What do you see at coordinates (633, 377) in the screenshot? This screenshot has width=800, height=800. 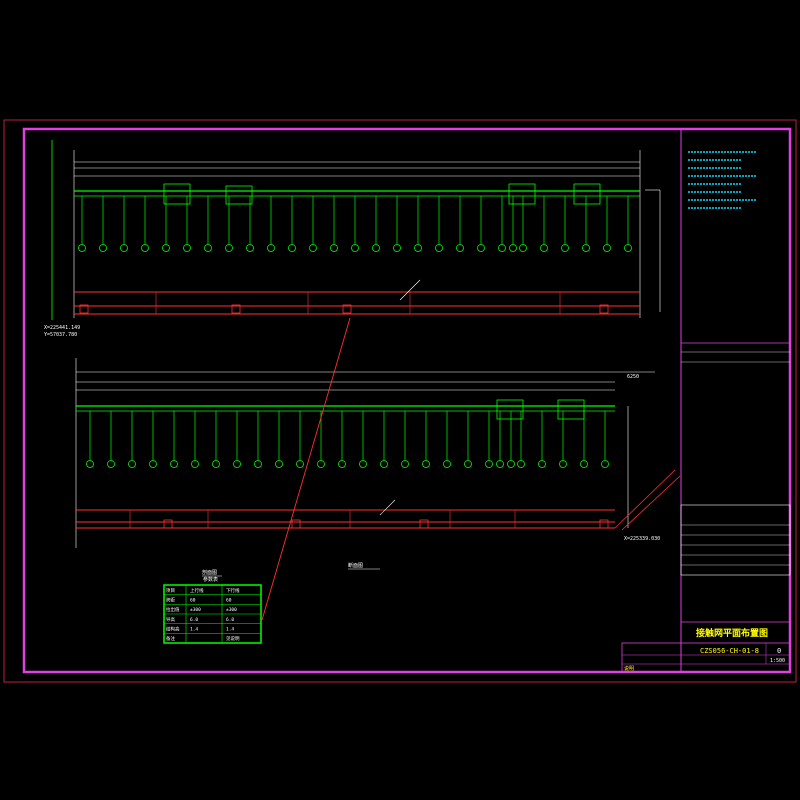 I see `lower-dim-right: 6250` at bounding box center [633, 377].